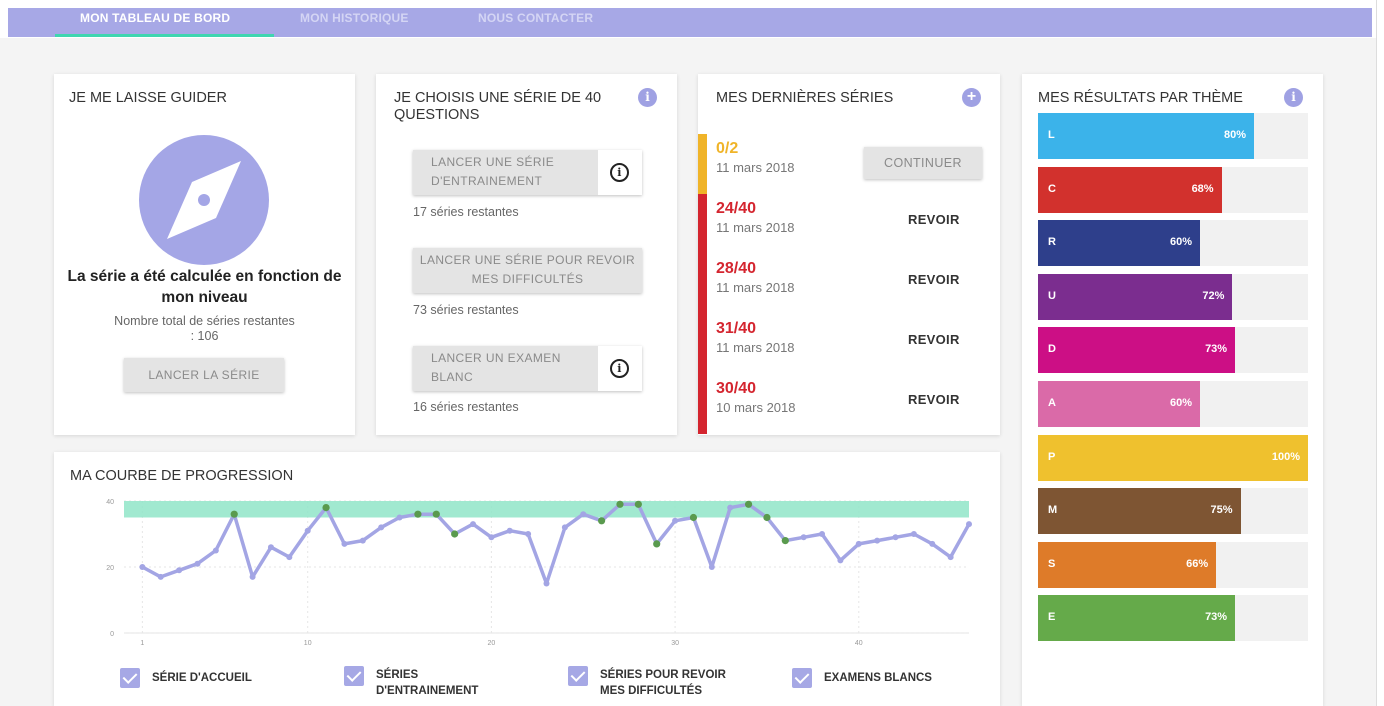 The image size is (1384, 706). Describe the element at coordinates (736, 328) in the screenshot. I see `series-score: 31/40` at that location.